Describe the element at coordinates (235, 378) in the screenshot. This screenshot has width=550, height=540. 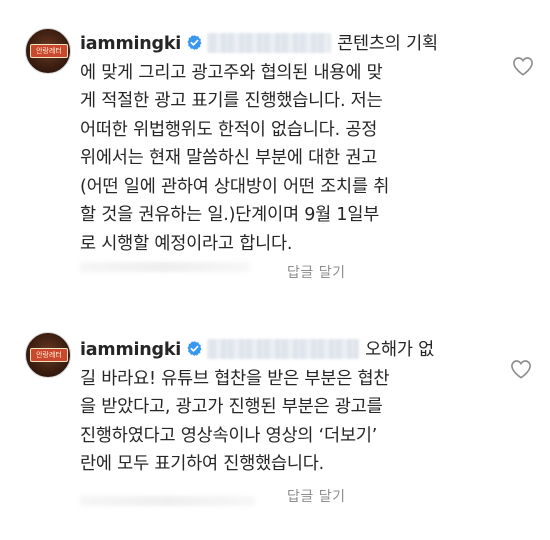
I see `comment-line: 길 바라요! 유튜브 협찬을 받은 부분은 협찬` at that location.